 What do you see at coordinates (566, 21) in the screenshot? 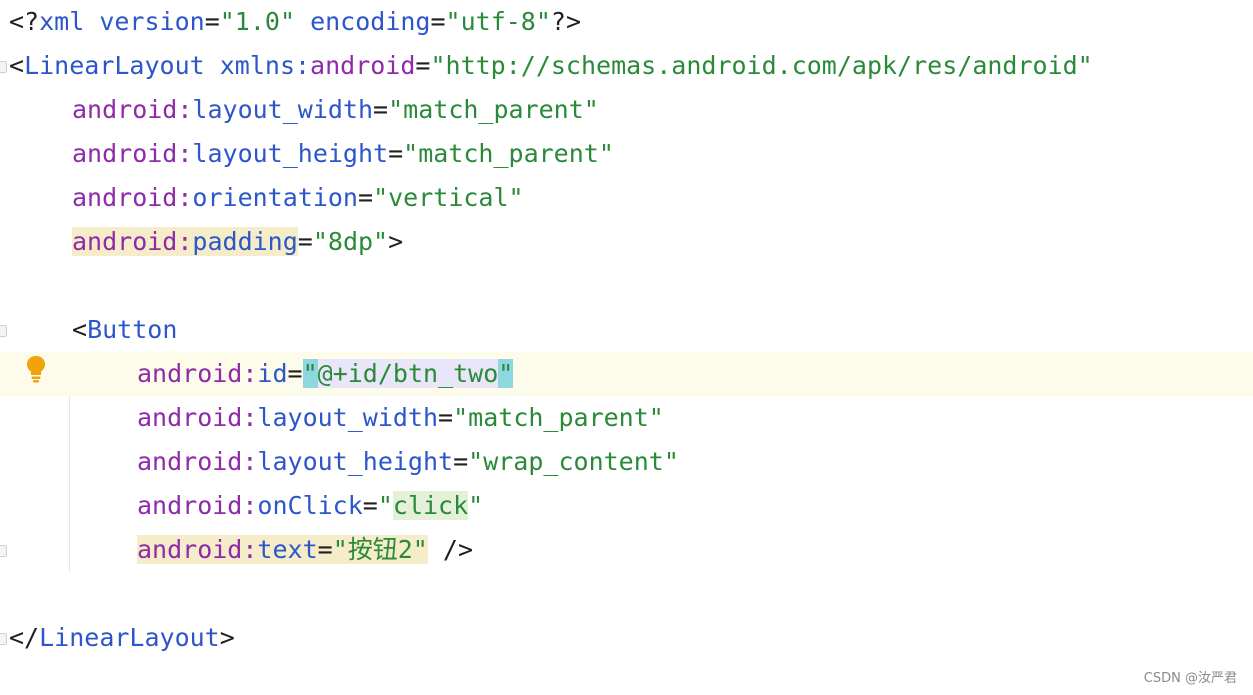
I see `code-token: ?>` at bounding box center [566, 21].